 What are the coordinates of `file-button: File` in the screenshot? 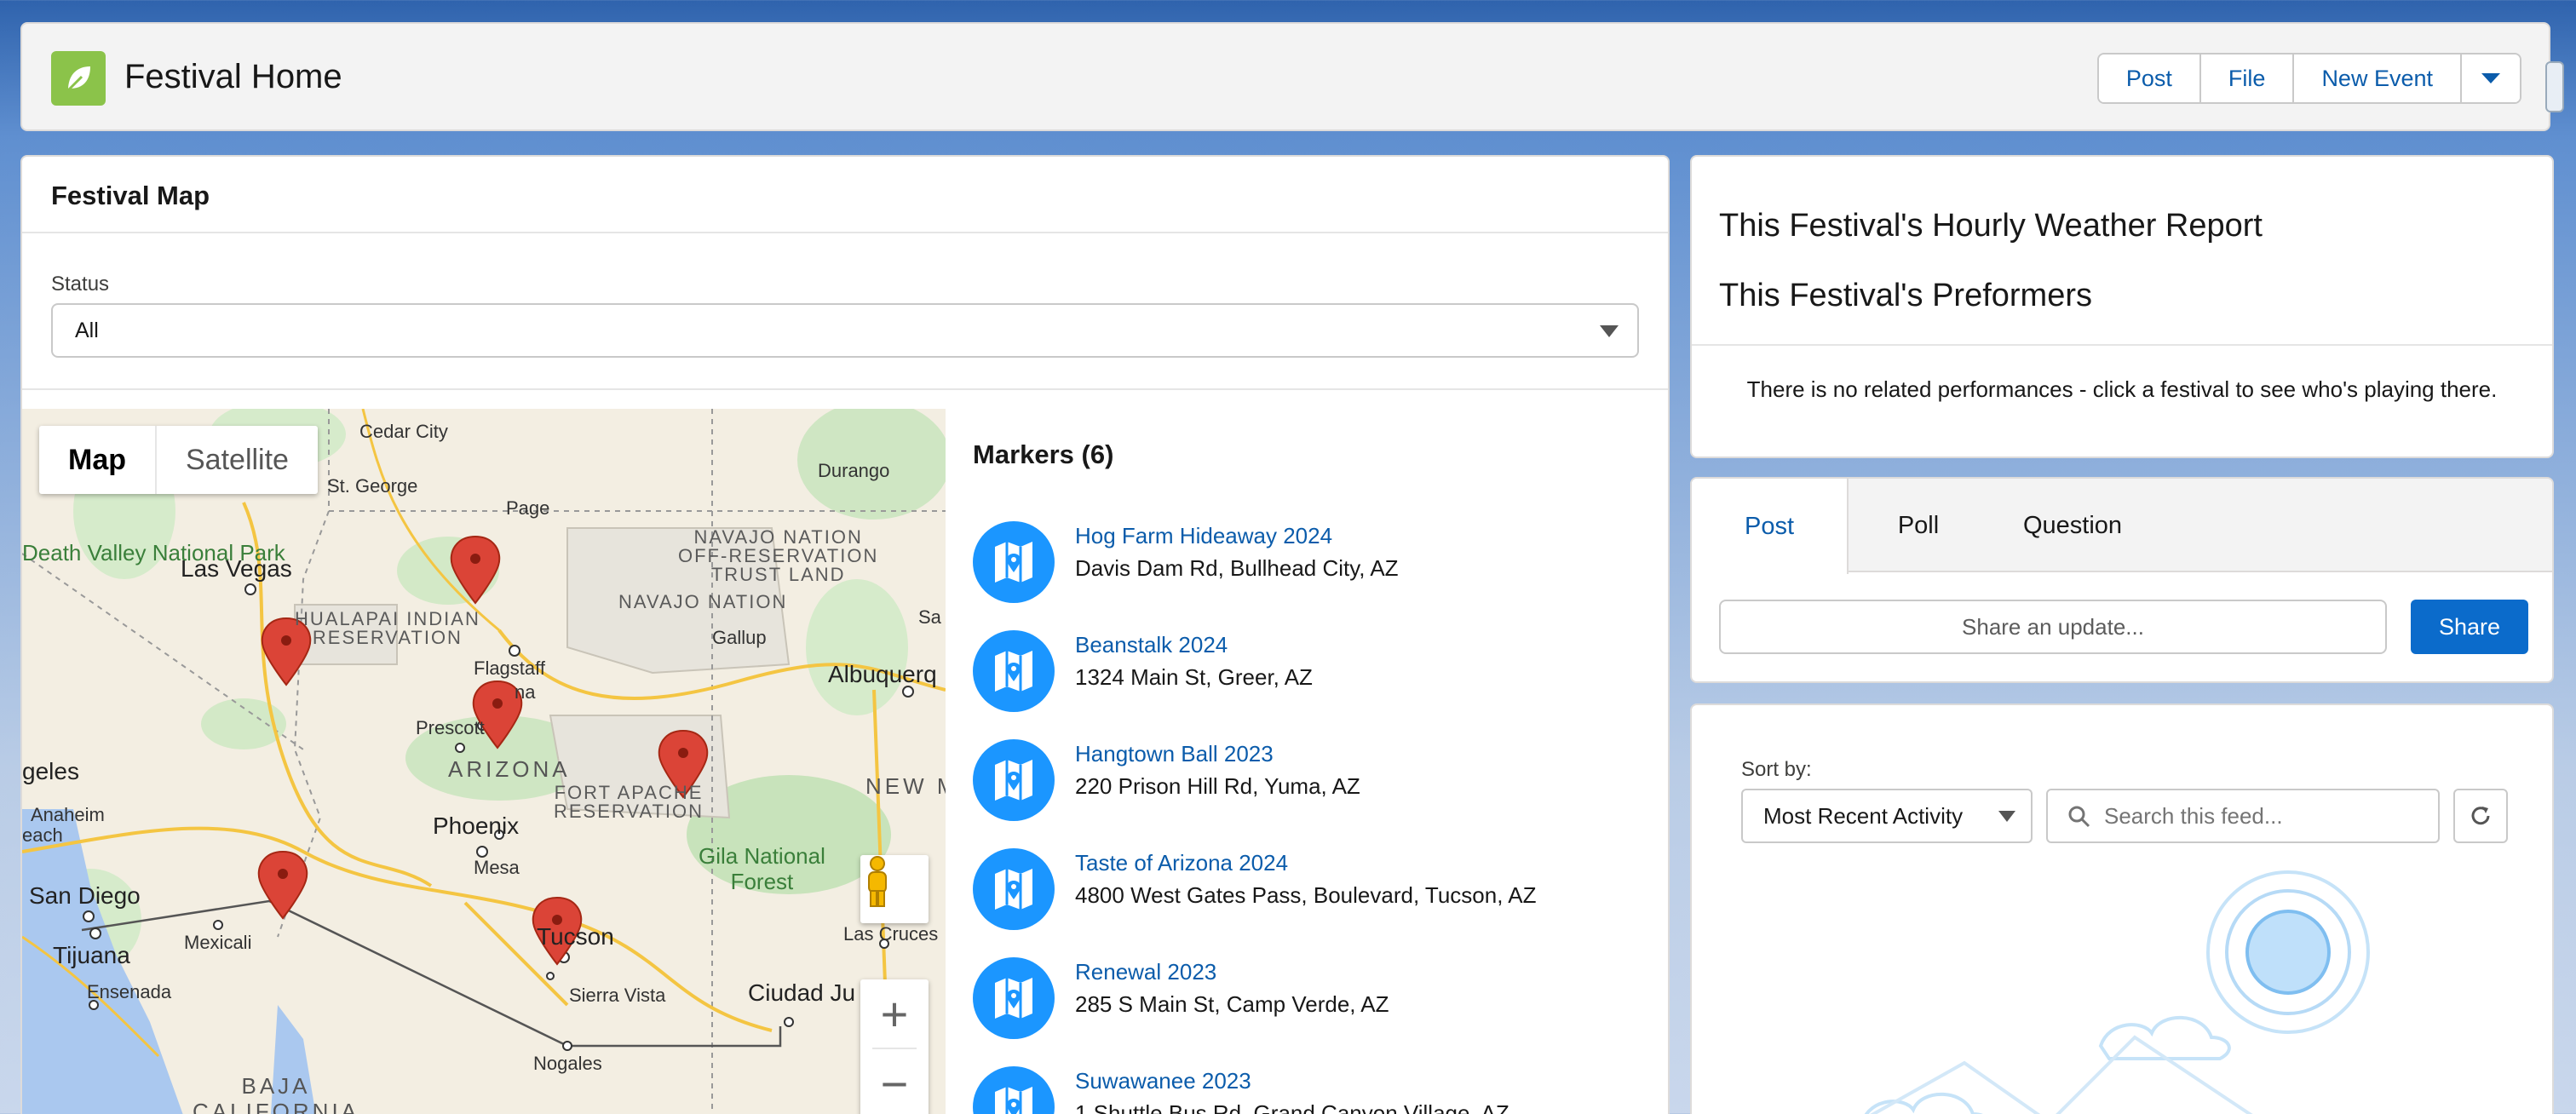 It's located at (2247, 78).